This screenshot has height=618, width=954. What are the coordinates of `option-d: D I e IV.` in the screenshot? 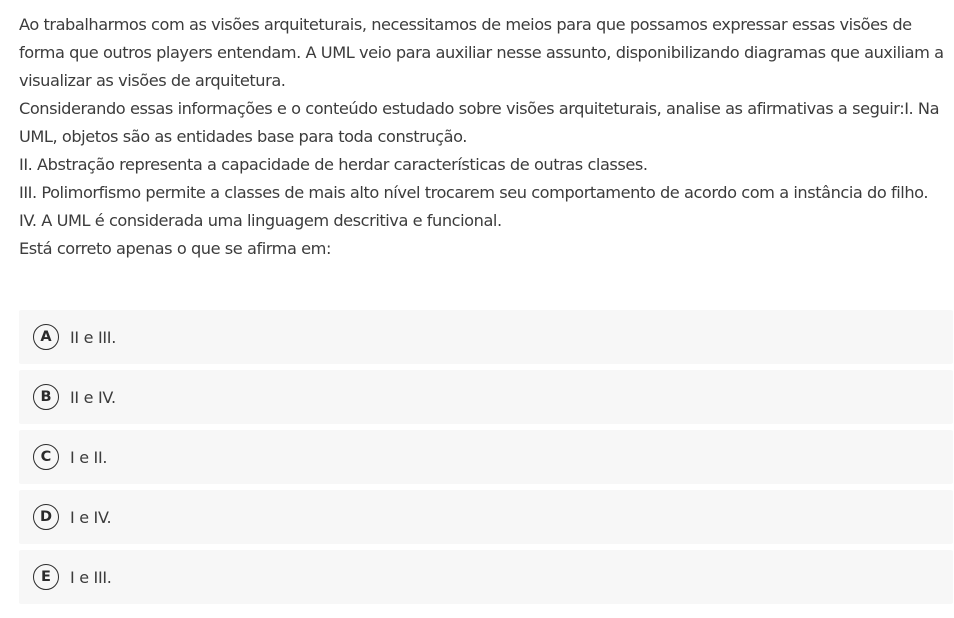 It's located at (486, 517).